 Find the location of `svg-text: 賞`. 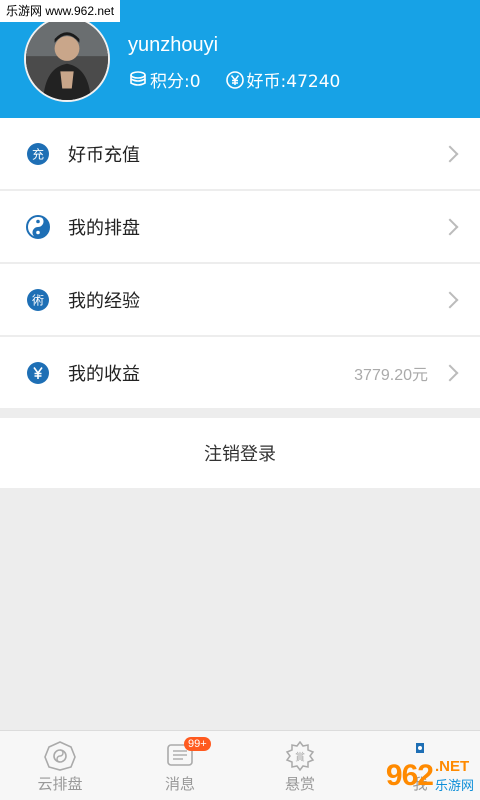

svg-text: 賞 is located at coordinates (300, 757).